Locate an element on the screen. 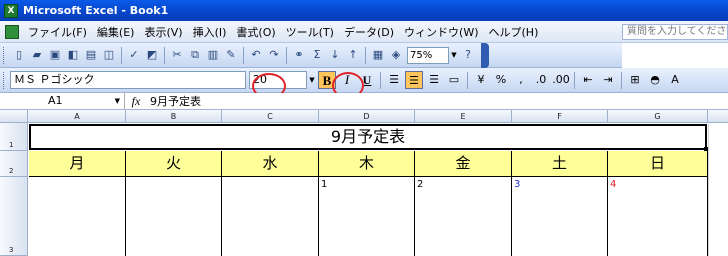  ask-question-input: 質問を入力してくださ is located at coordinates (675, 32).